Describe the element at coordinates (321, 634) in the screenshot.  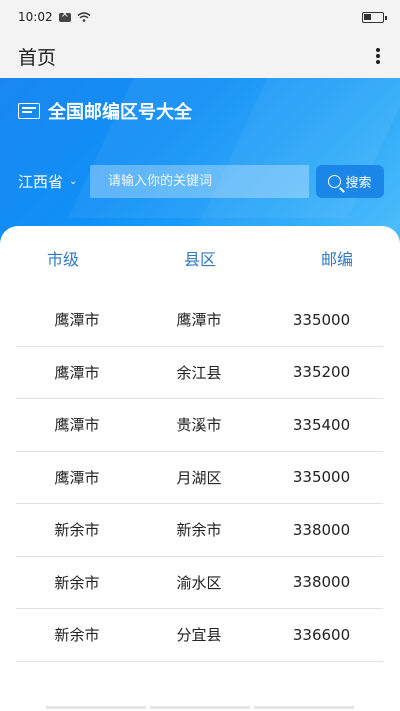
I see `postcode-cell: 336600` at that location.